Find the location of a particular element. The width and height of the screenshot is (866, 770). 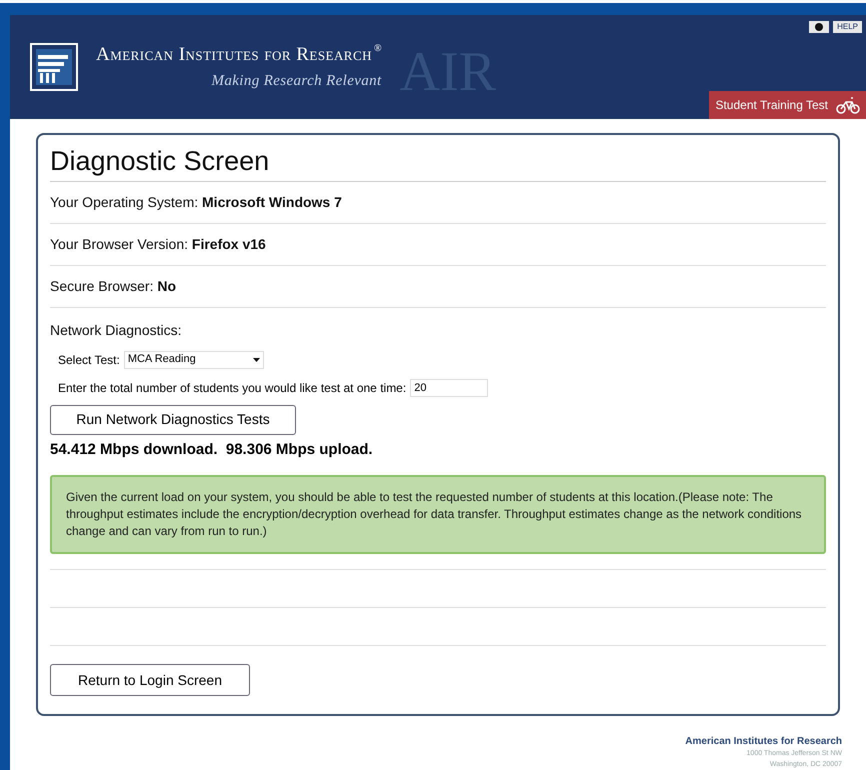

info-text: Your Browser Version: Firefox v16 is located at coordinates (158, 244).